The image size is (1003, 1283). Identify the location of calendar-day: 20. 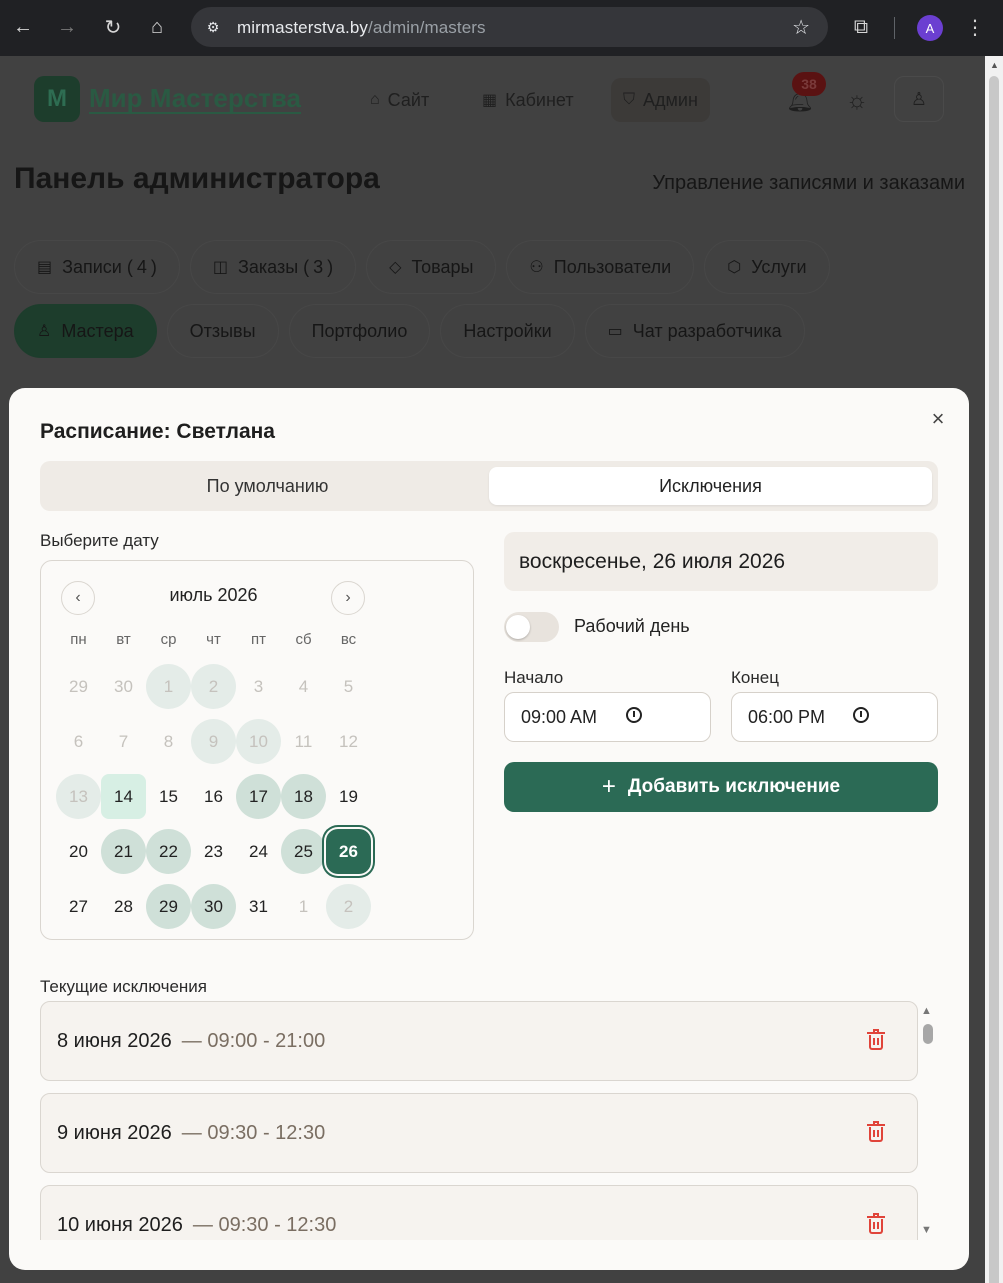
(78, 851).